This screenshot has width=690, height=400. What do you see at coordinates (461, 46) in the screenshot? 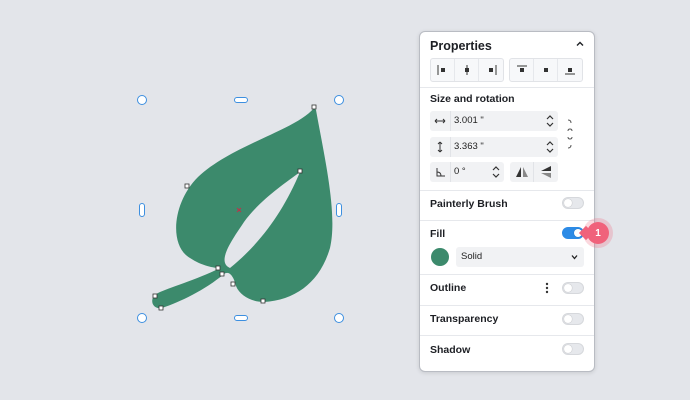
I see `panel-title: Properties` at bounding box center [461, 46].